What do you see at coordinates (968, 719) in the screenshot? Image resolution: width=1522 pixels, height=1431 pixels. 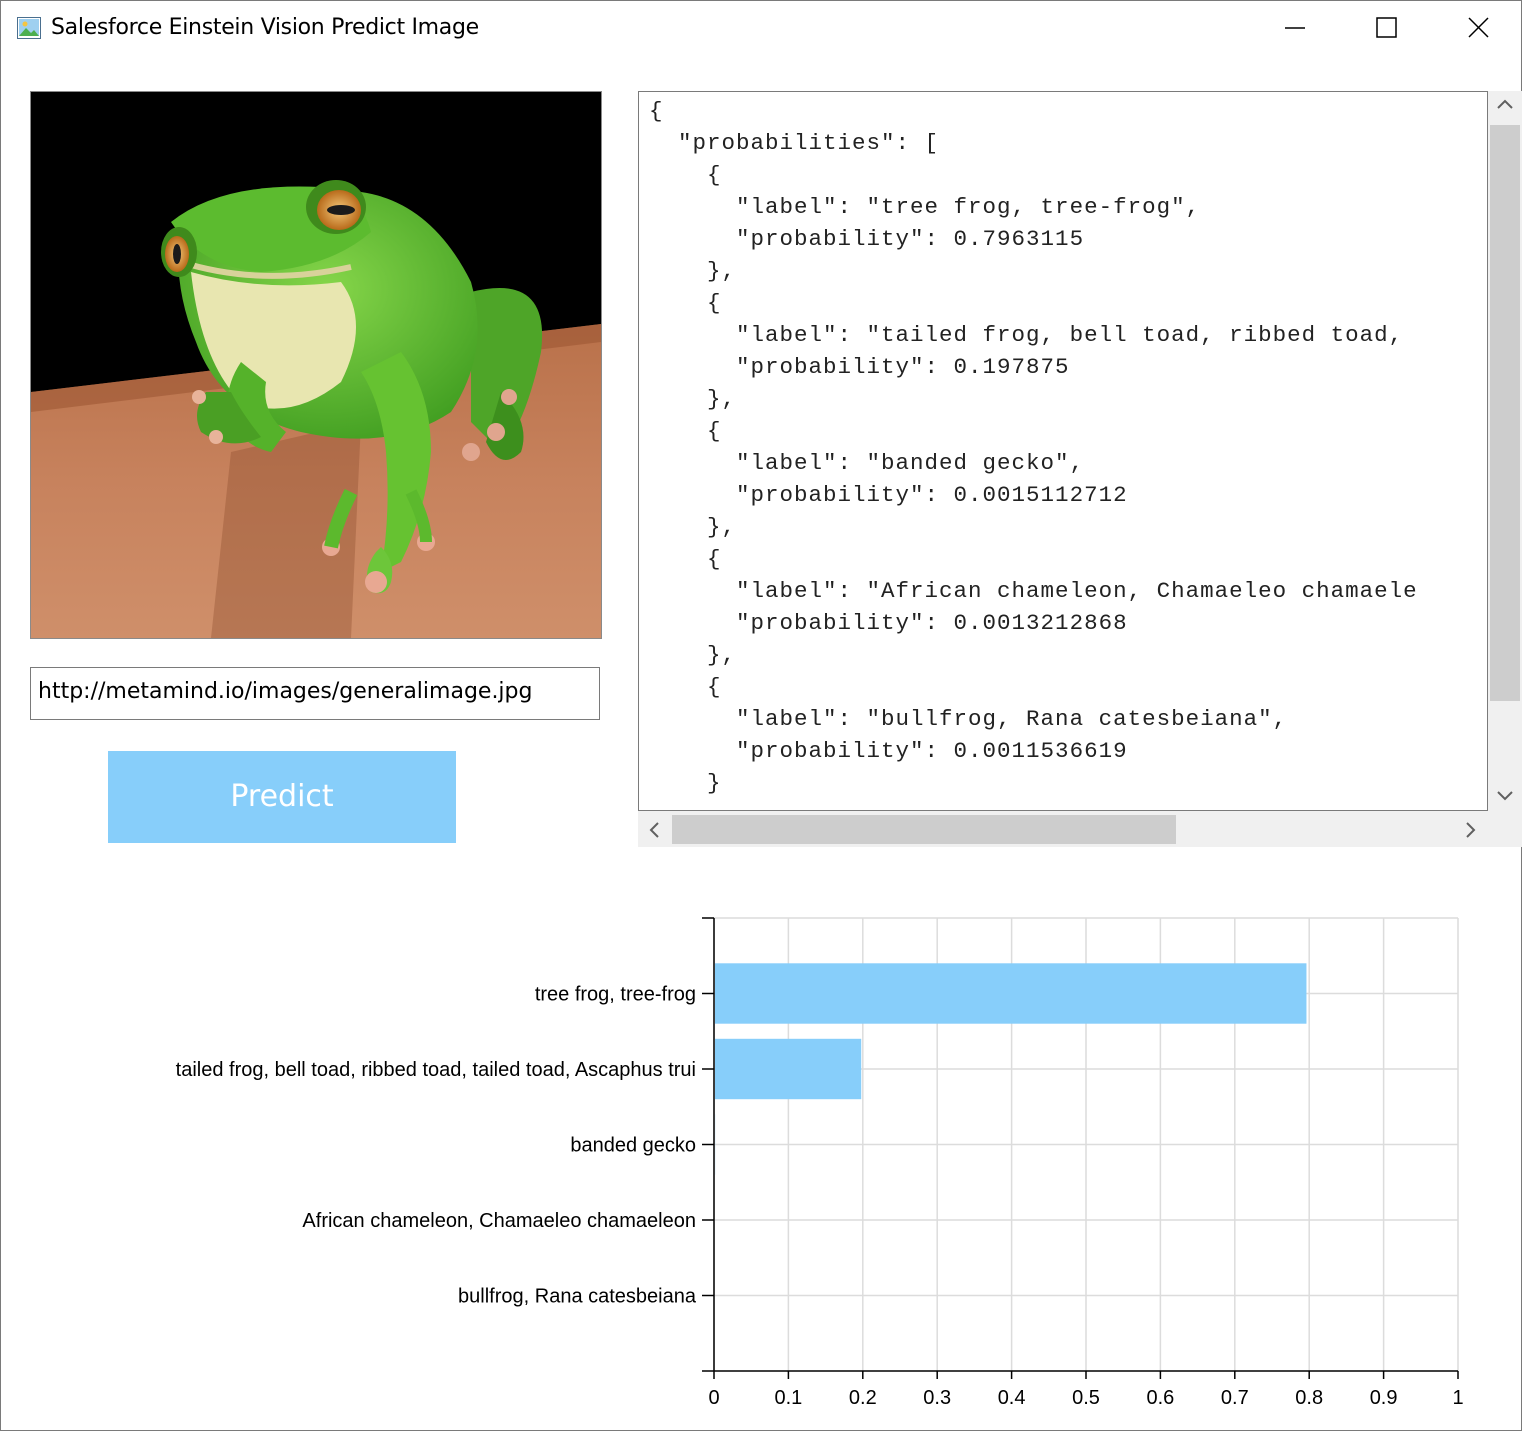 I see `json-line: "label": "bullfrog, Rana catesbeiana",` at bounding box center [968, 719].